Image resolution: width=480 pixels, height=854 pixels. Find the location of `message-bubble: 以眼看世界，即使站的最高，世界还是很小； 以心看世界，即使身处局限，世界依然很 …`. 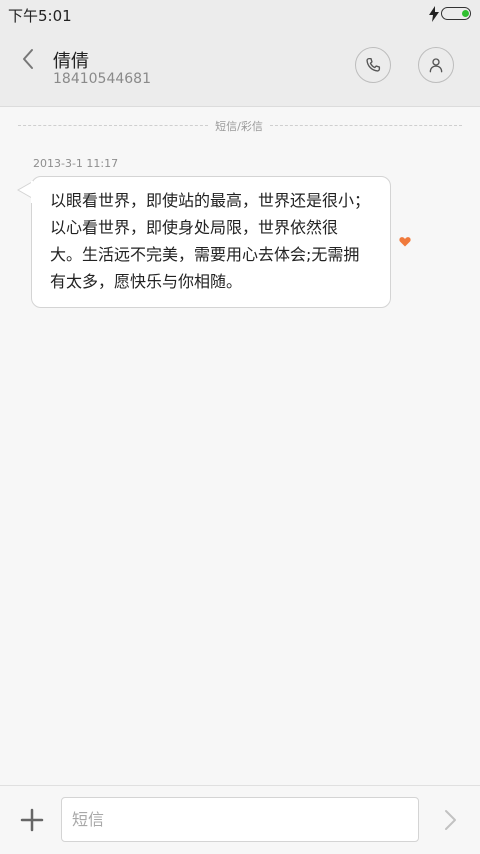

message-bubble: 以眼看世界，即使站的最高，世界还是很小； 以心看世界，即使身处局限，世界依然很 … is located at coordinates (211, 242).